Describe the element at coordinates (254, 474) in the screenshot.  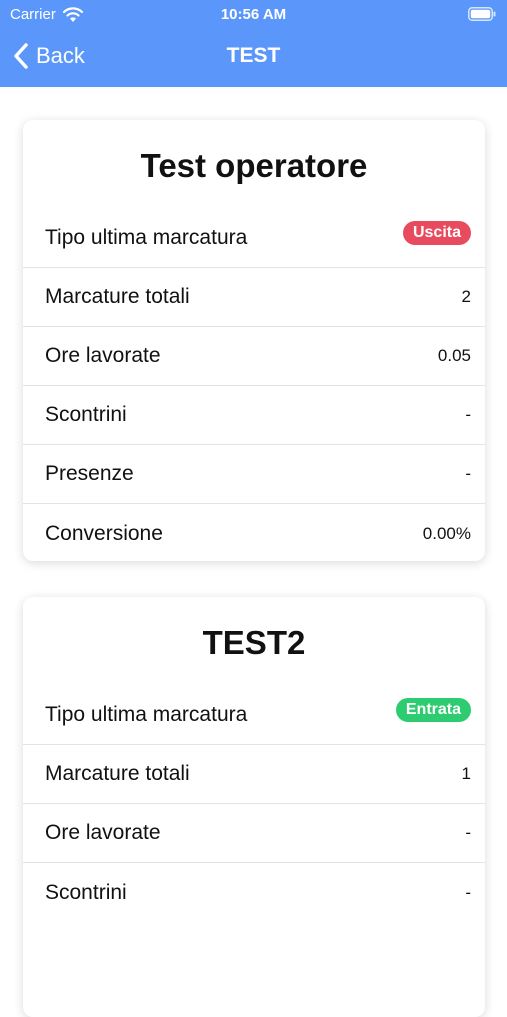
I see `row-presenze: Presenze -` at that location.